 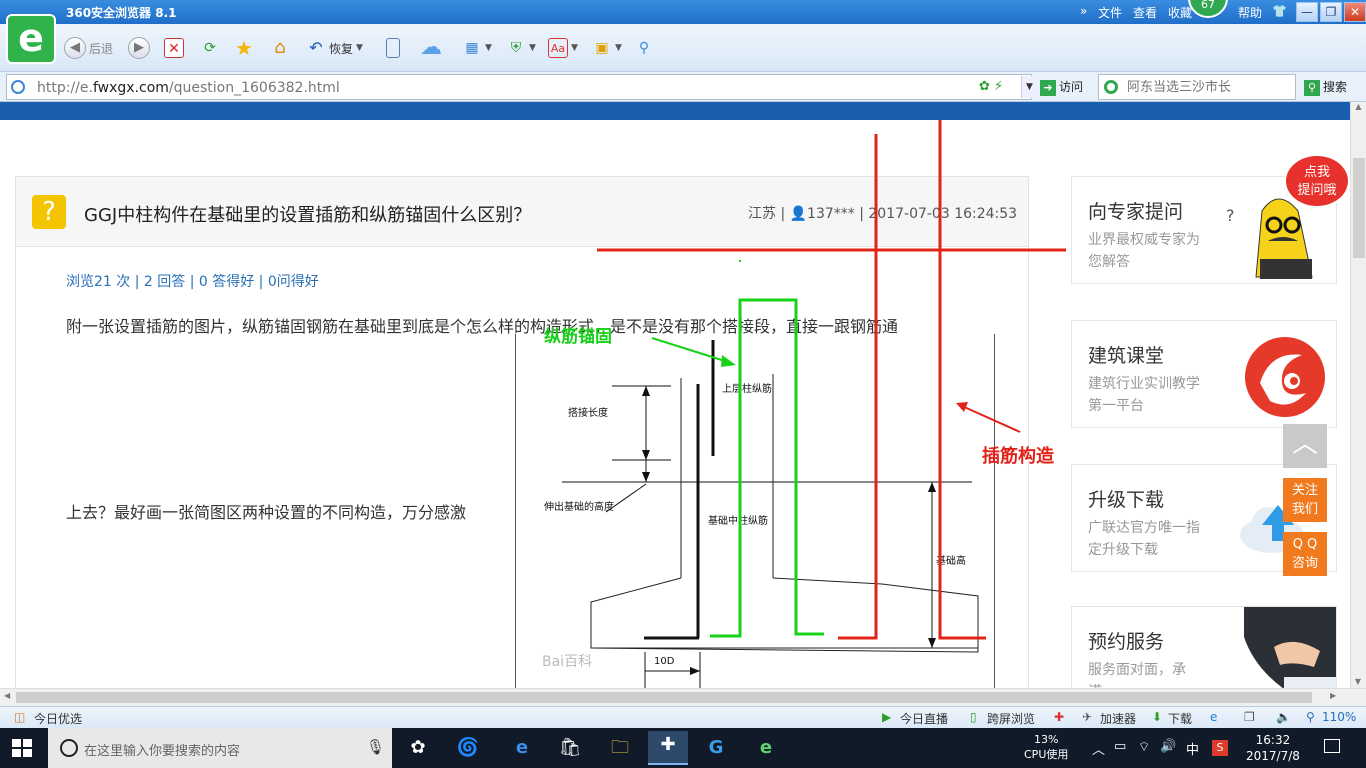 What do you see at coordinates (375, 747) in the screenshot?
I see `microphone-icon: 🎙` at bounding box center [375, 747].